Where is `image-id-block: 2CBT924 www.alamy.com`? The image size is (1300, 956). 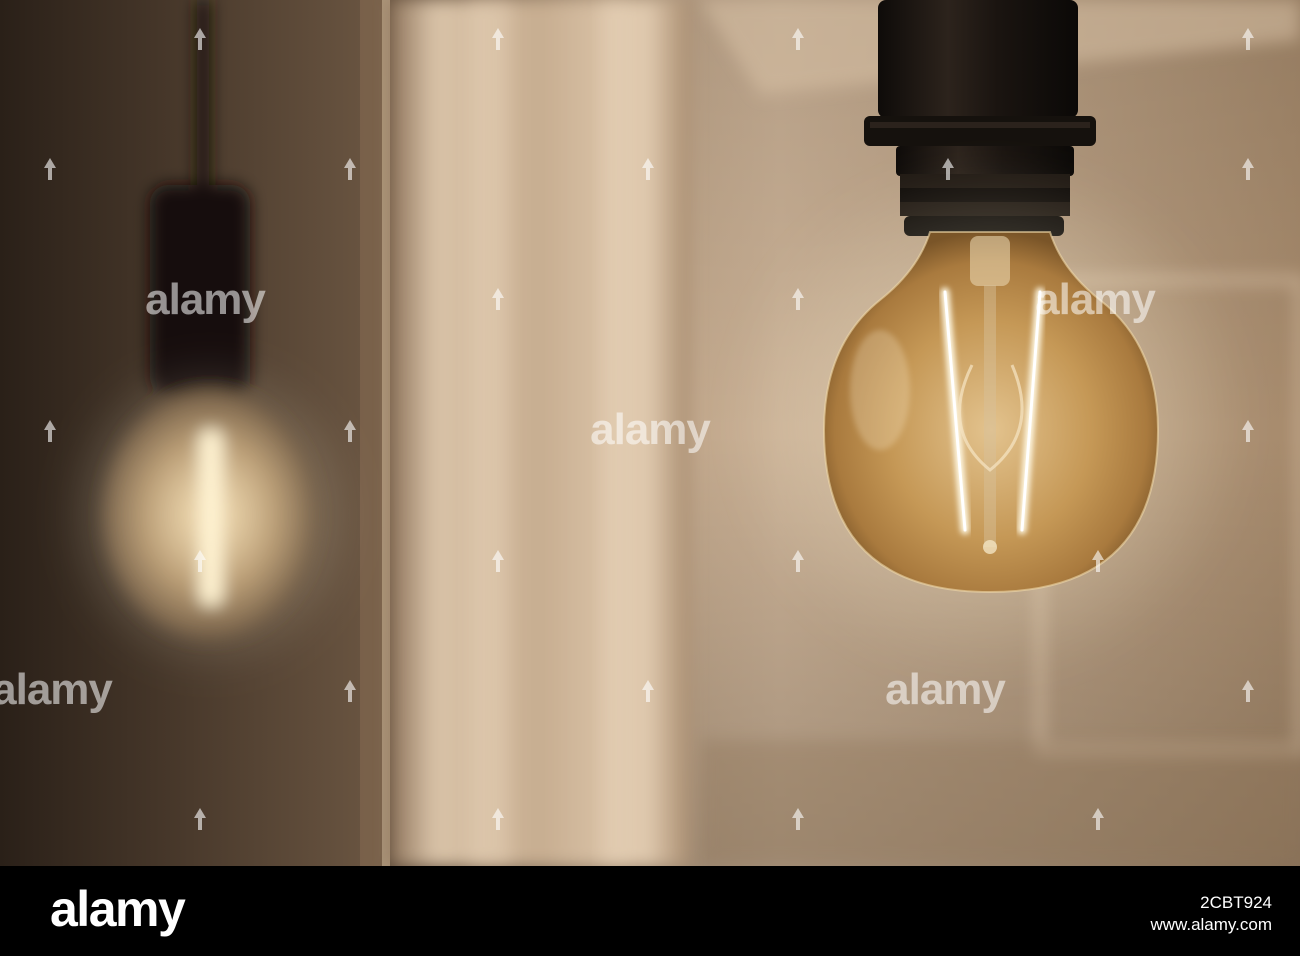
image-id-block: 2CBT924 www.alamy.com is located at coordinates (1211, 914).